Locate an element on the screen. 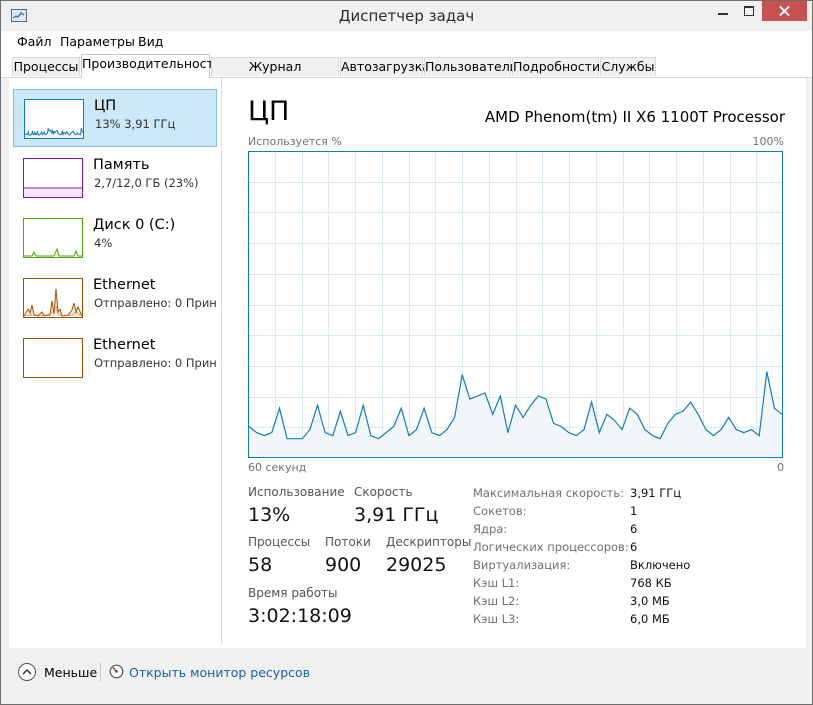 Image resolution: width=813 pixels, height=705 pixels. speed-label: Скорость is located at coordinates (383, 492).